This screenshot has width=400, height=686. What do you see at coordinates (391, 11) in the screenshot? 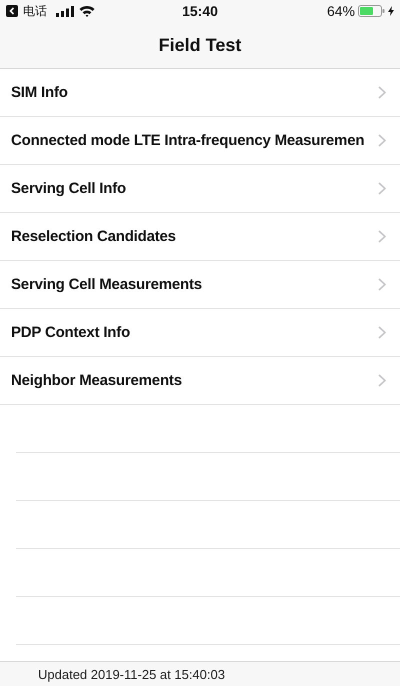
I see `charging-bolt-icon` at bounding box center [391, 11].